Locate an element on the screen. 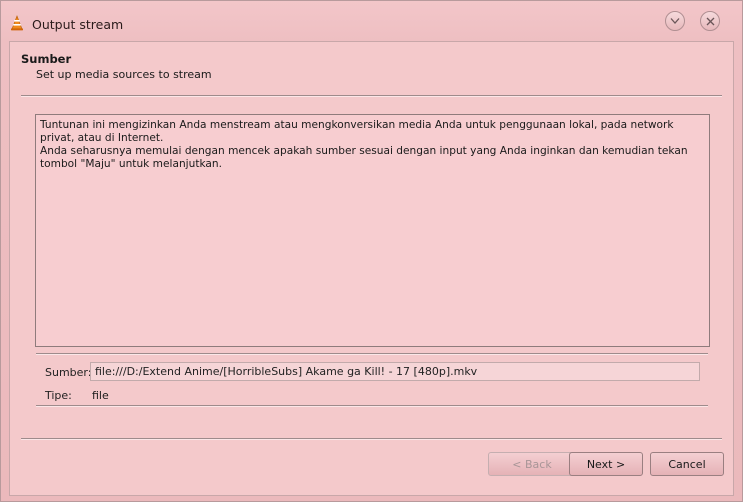 The width and height of the screenshot is (743, 502). cancel-button: Cancel is located at coordinates (687, 464).